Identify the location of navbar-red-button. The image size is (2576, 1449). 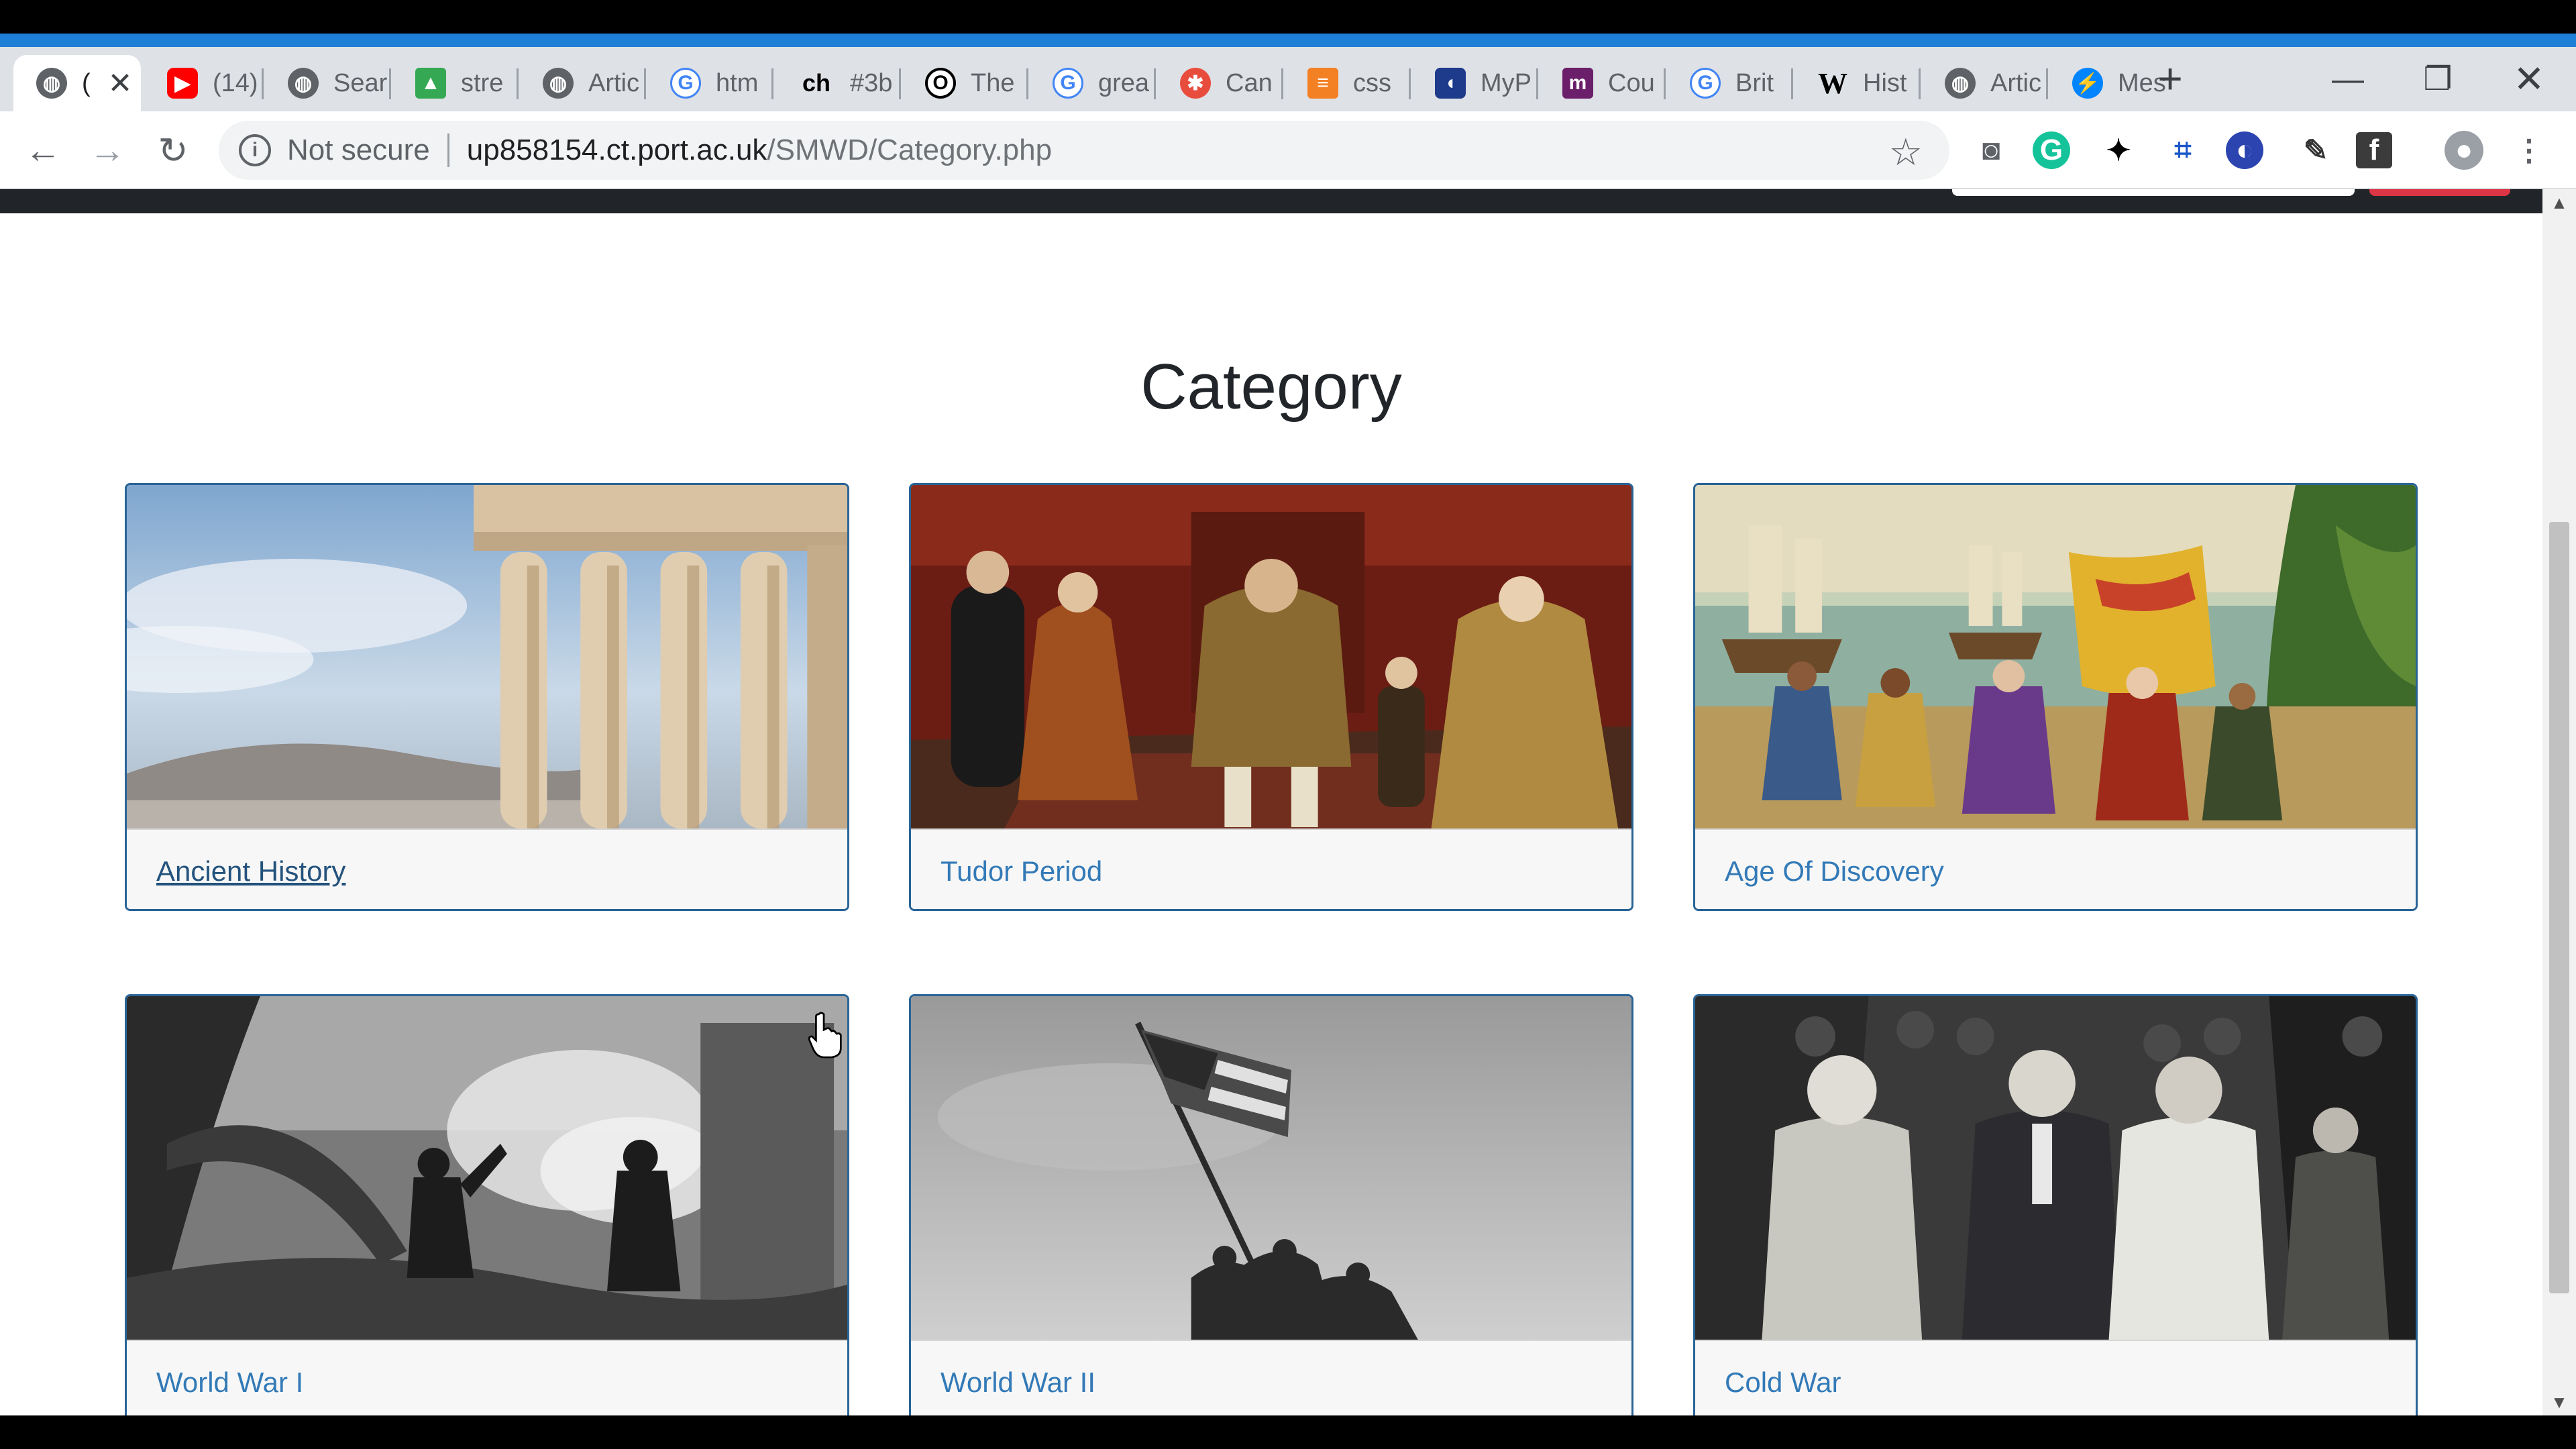
(2439, 192).